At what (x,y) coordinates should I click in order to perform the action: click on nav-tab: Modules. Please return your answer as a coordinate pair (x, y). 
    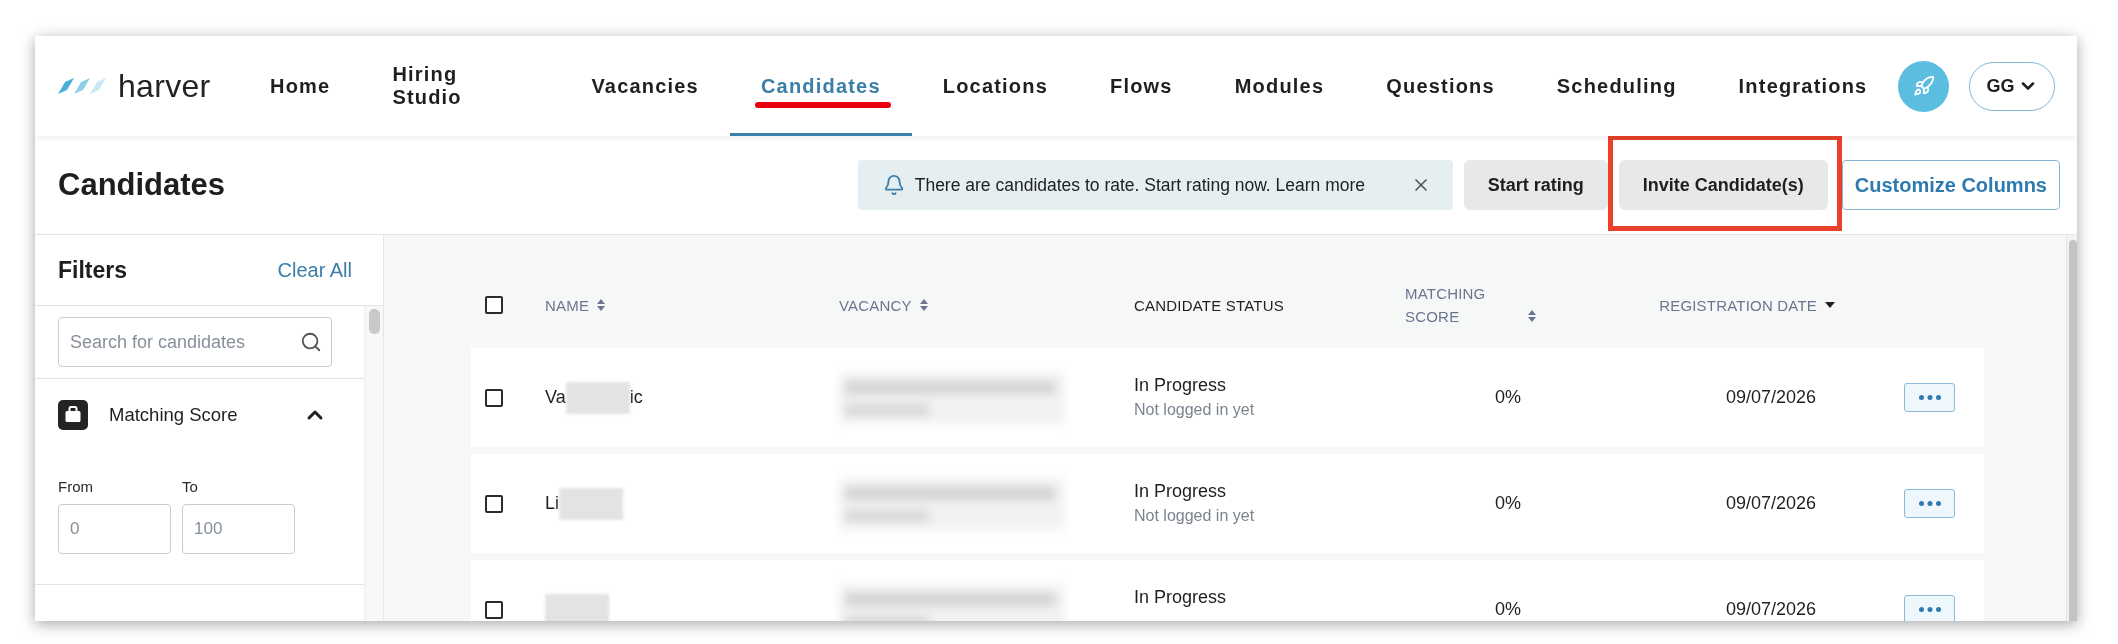
    Looking at the image, I should click on (1279, 86).